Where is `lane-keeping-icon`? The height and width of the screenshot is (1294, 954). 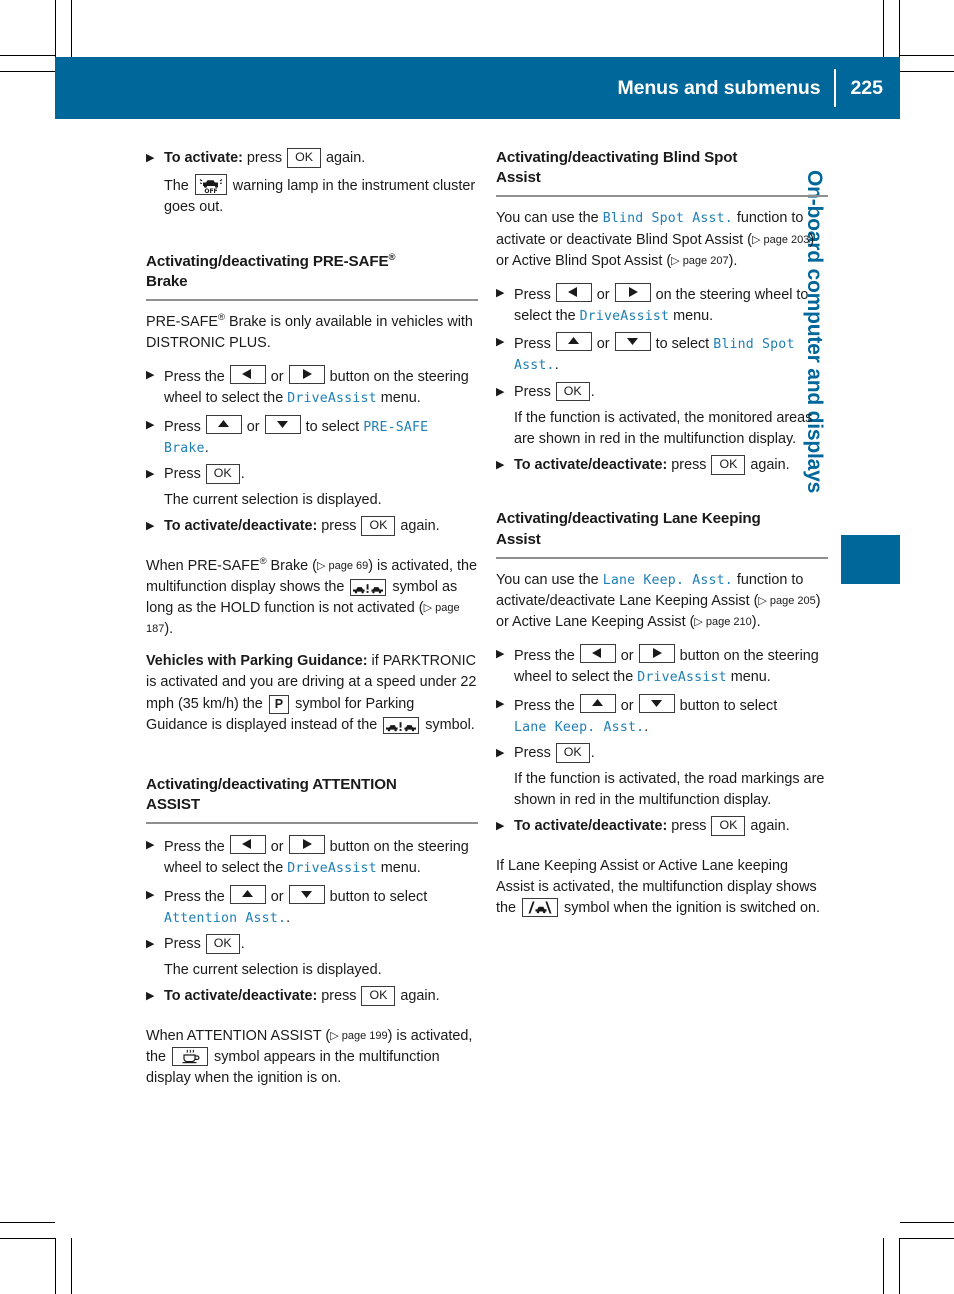 lane-keeping-icon is located at coordinates (540, 907).